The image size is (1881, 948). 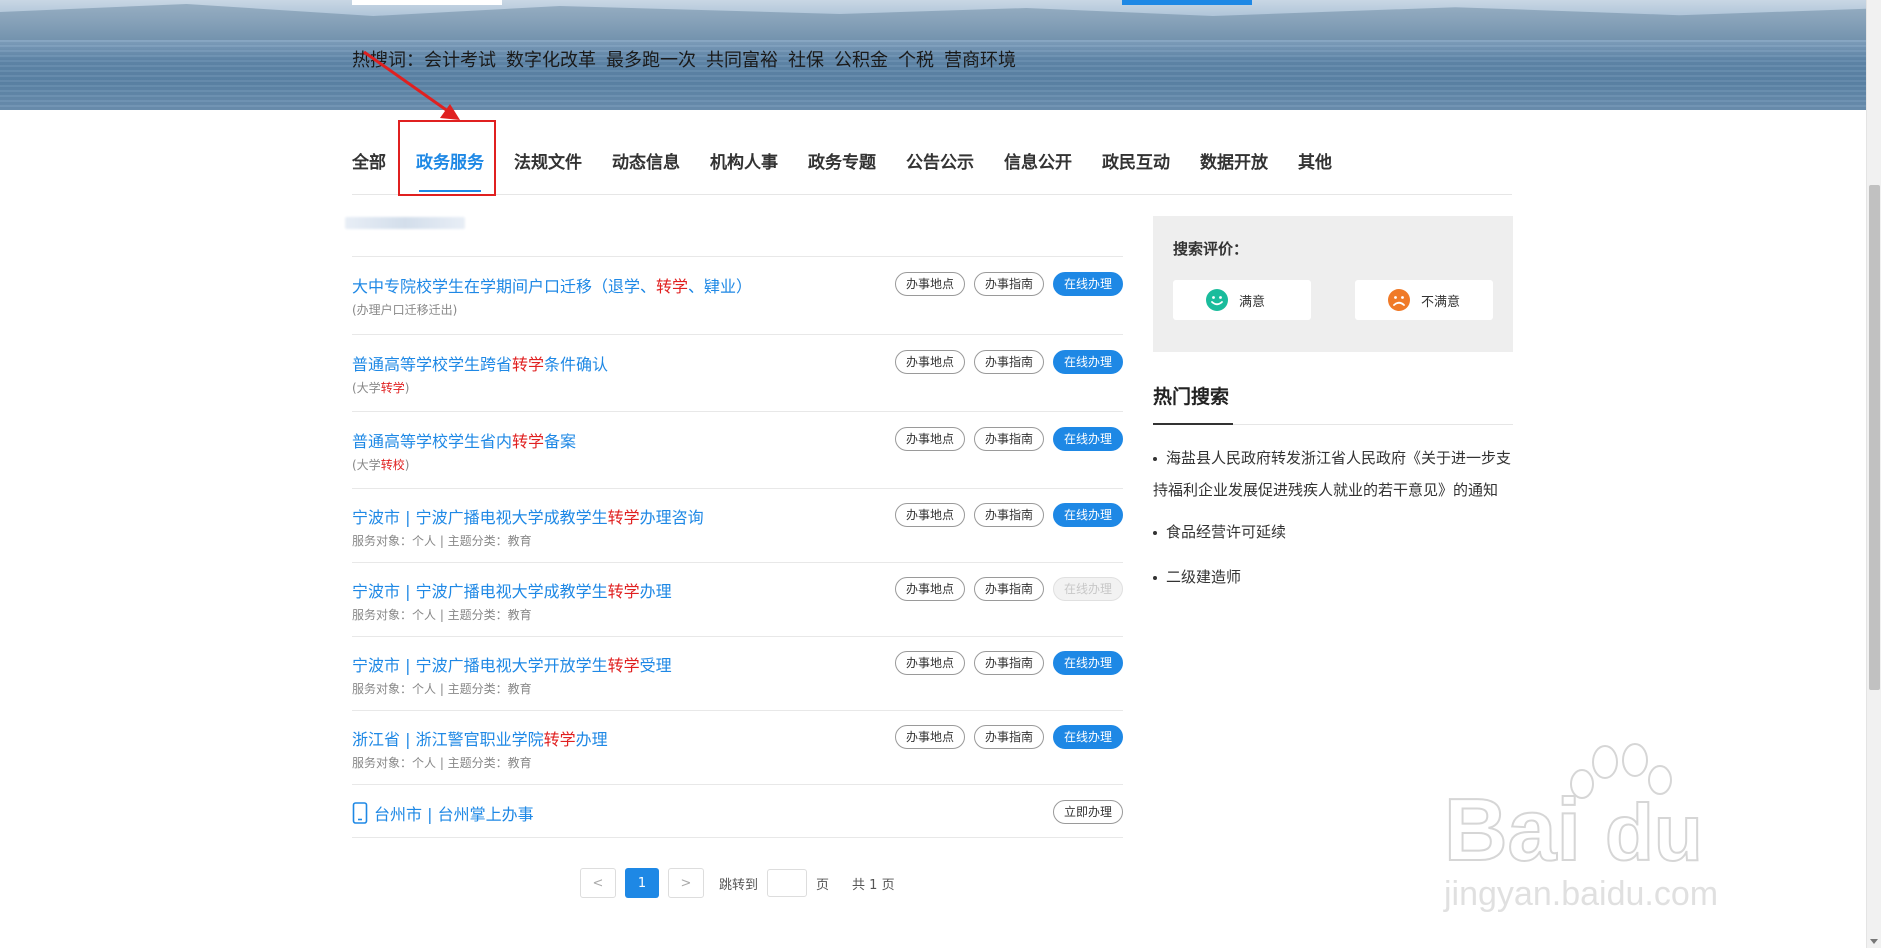 What do you see at coordinates (1654, 832) in the screenshot?
I see `svg-text: du` at bounding box center [1654, 832].